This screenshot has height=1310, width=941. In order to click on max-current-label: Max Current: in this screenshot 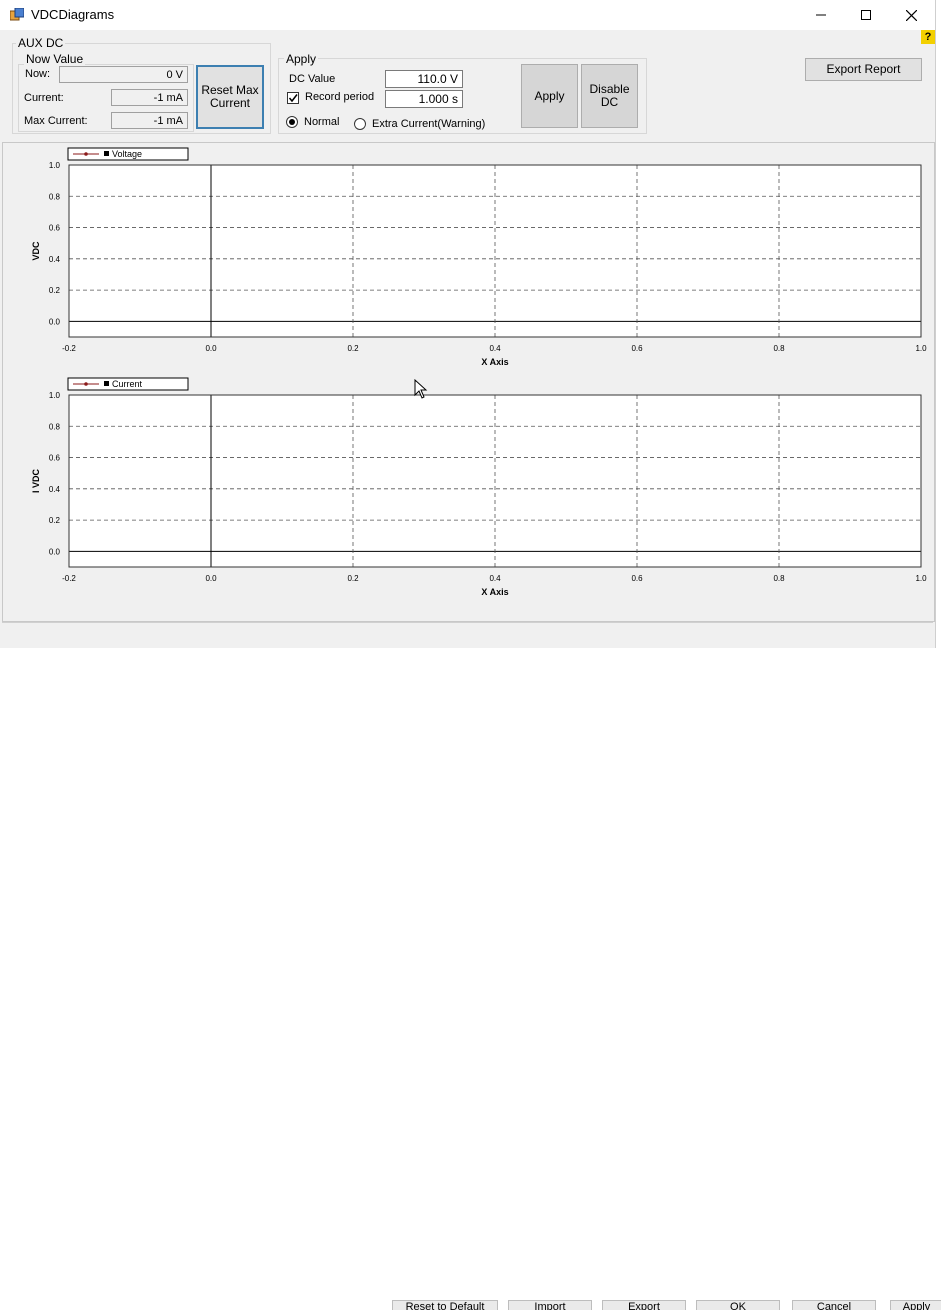, I will do `click(56, 121)`.